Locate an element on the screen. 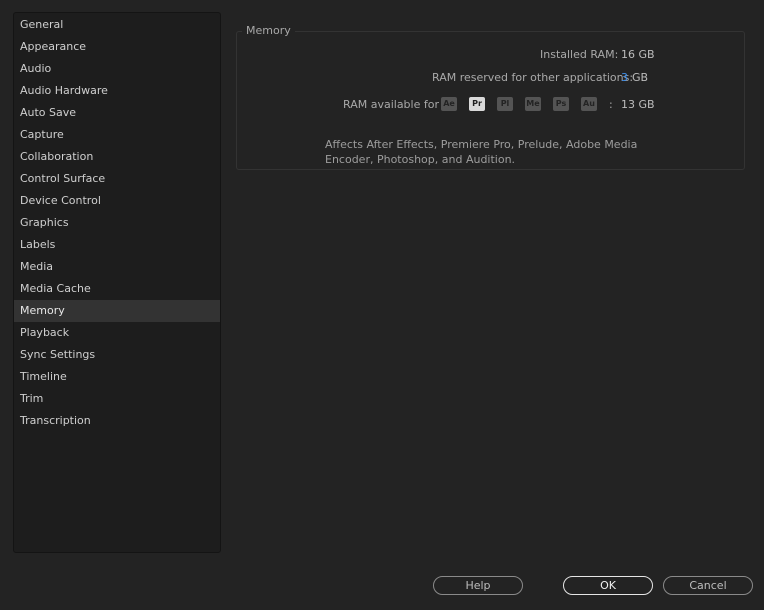 The image size is (764, 610). sidebar-item-audio: Audio is located at coordinates (117, 69).